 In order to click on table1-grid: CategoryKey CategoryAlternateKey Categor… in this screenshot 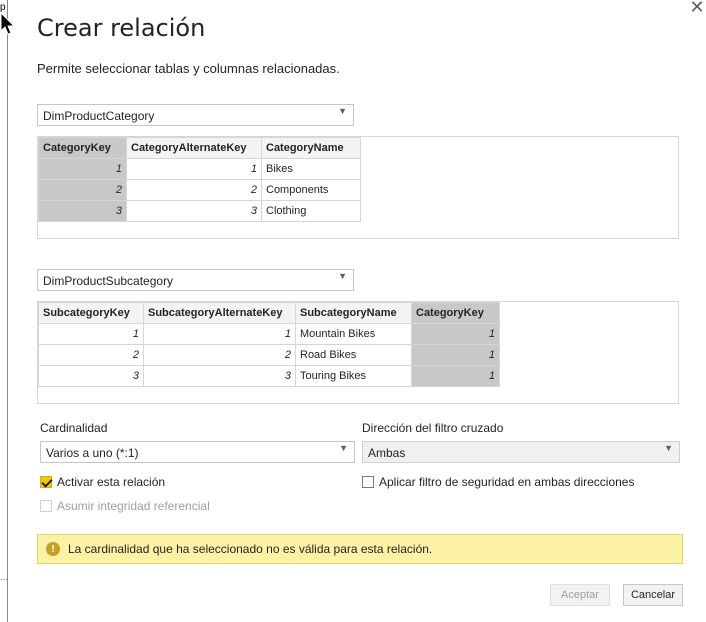, I will do `click(199, 179)`.